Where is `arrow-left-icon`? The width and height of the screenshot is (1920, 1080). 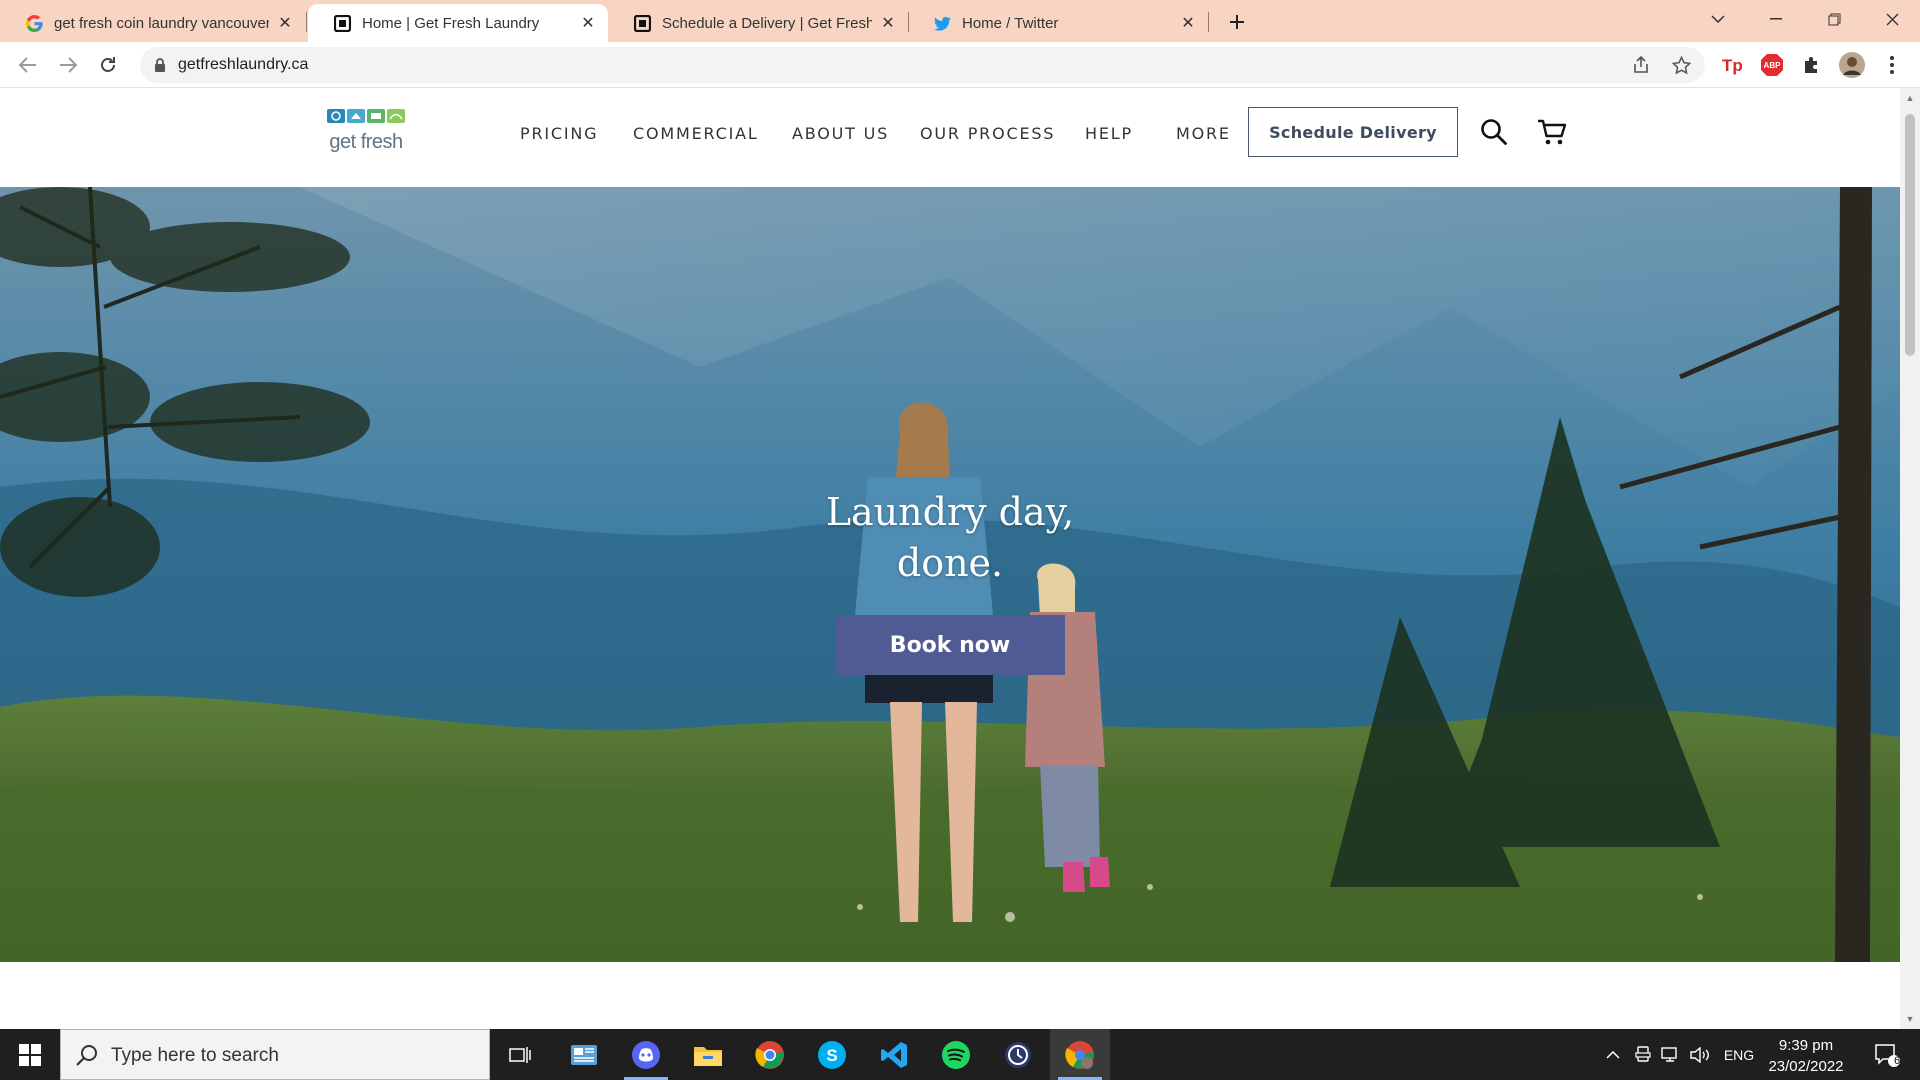 arrow-left-icon is located at coordinates (27, 65).